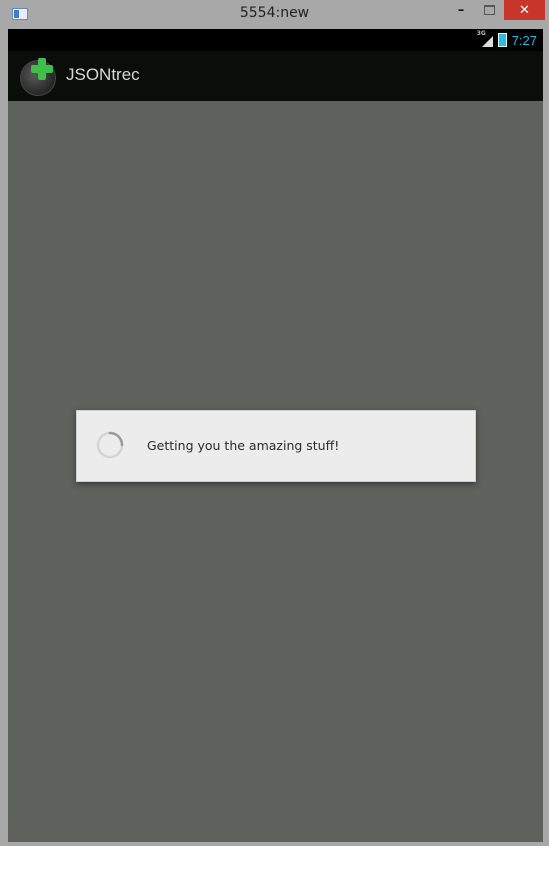 The width and height of the screenshot is (549, 889). I want to click on dialog-message: Getting you the amazing stuff!, so click(243, 445).